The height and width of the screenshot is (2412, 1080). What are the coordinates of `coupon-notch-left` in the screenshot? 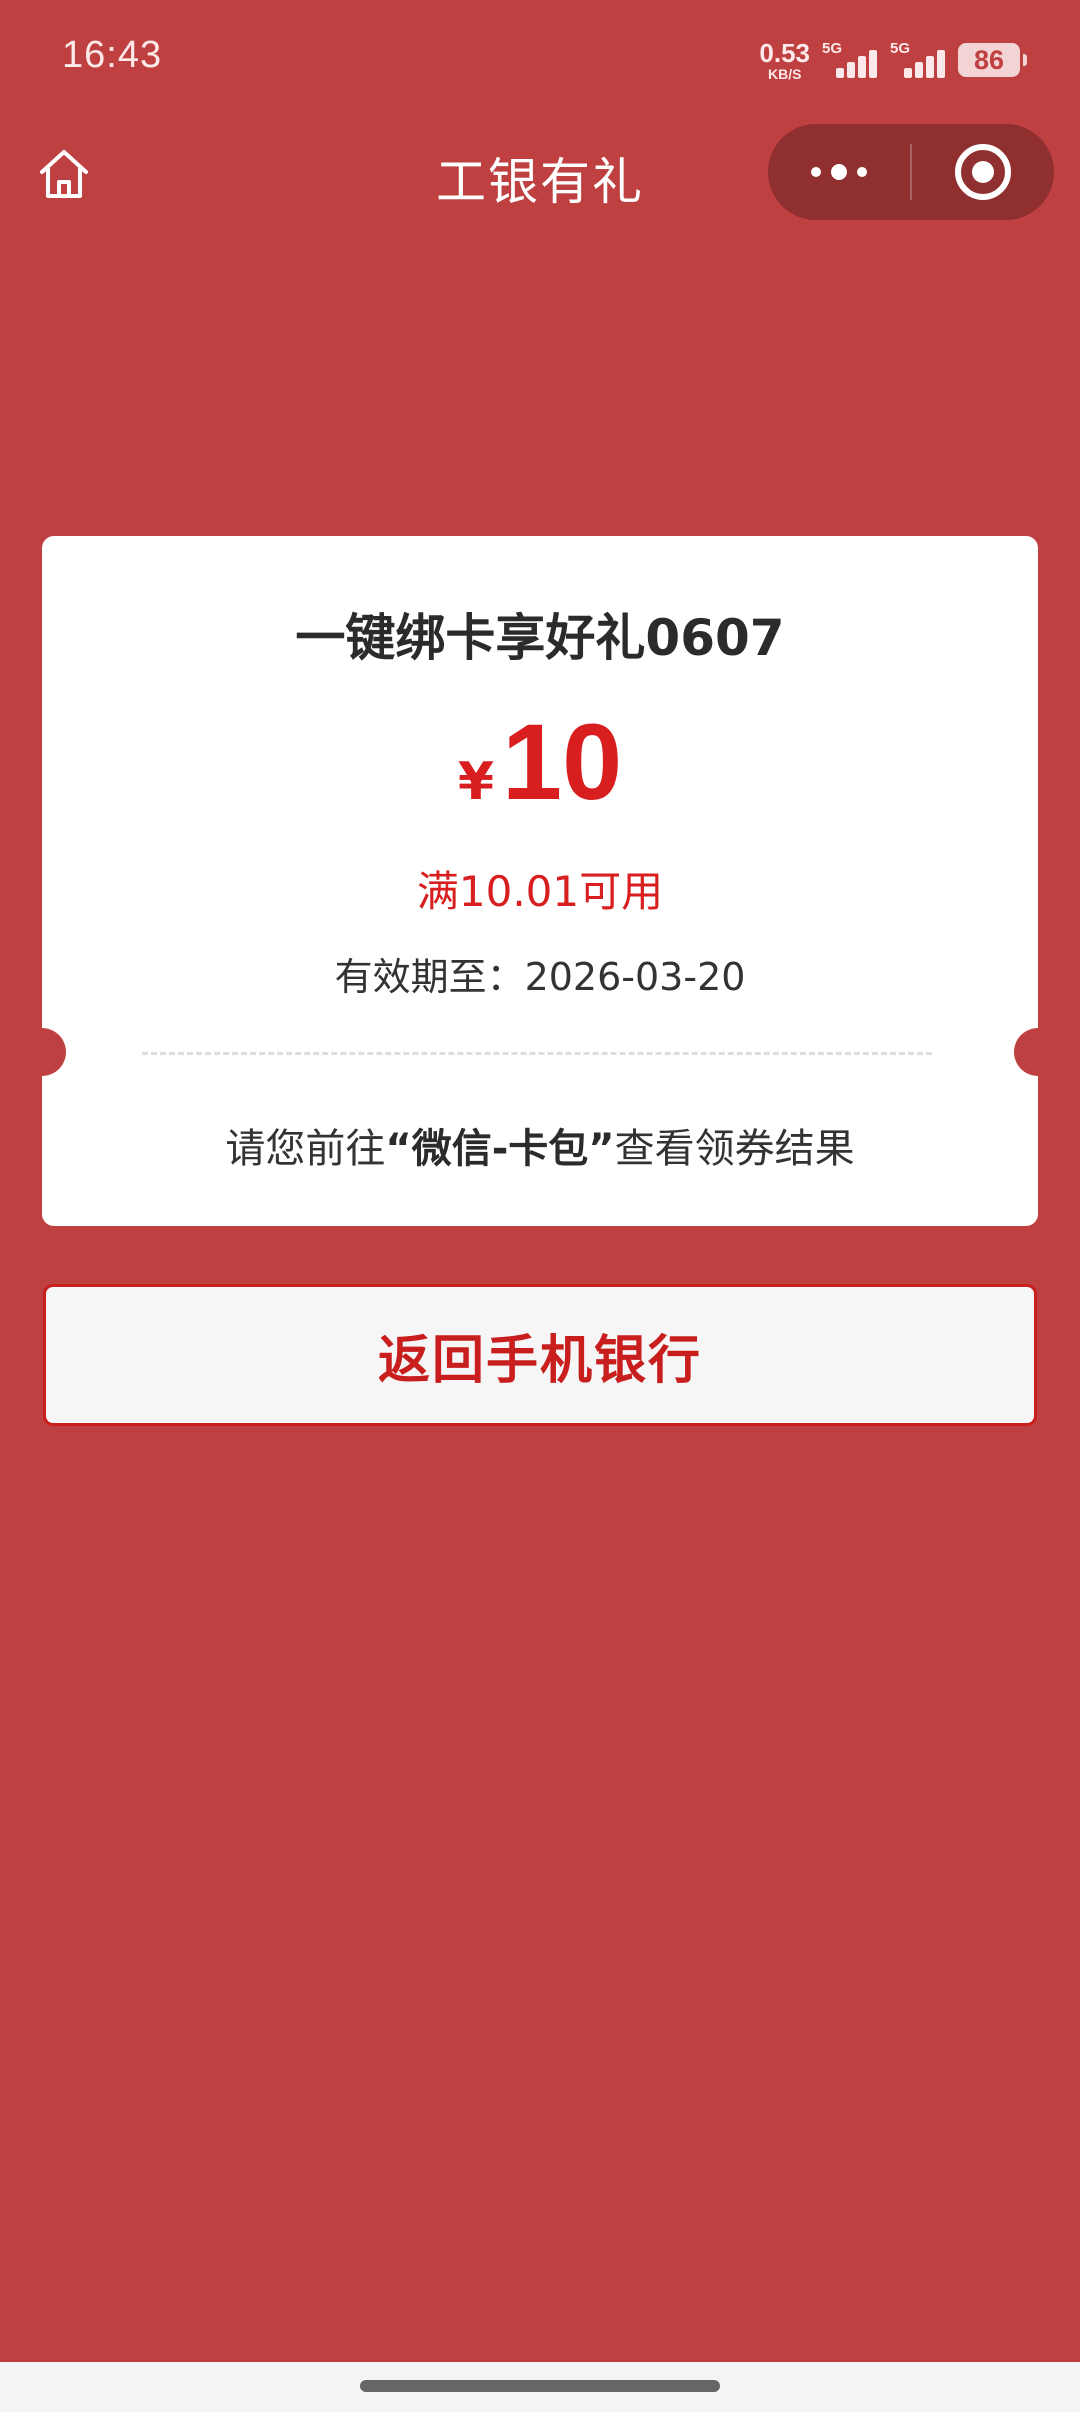 It's located at (42, 1052).